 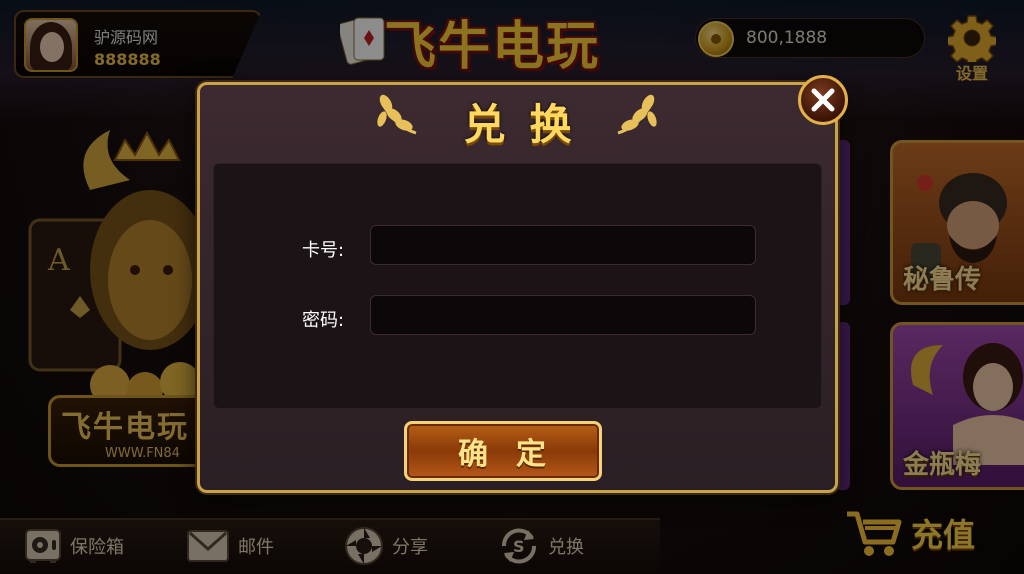 I want to click on dialog-title: 兑换, so click(x=529, y=124).